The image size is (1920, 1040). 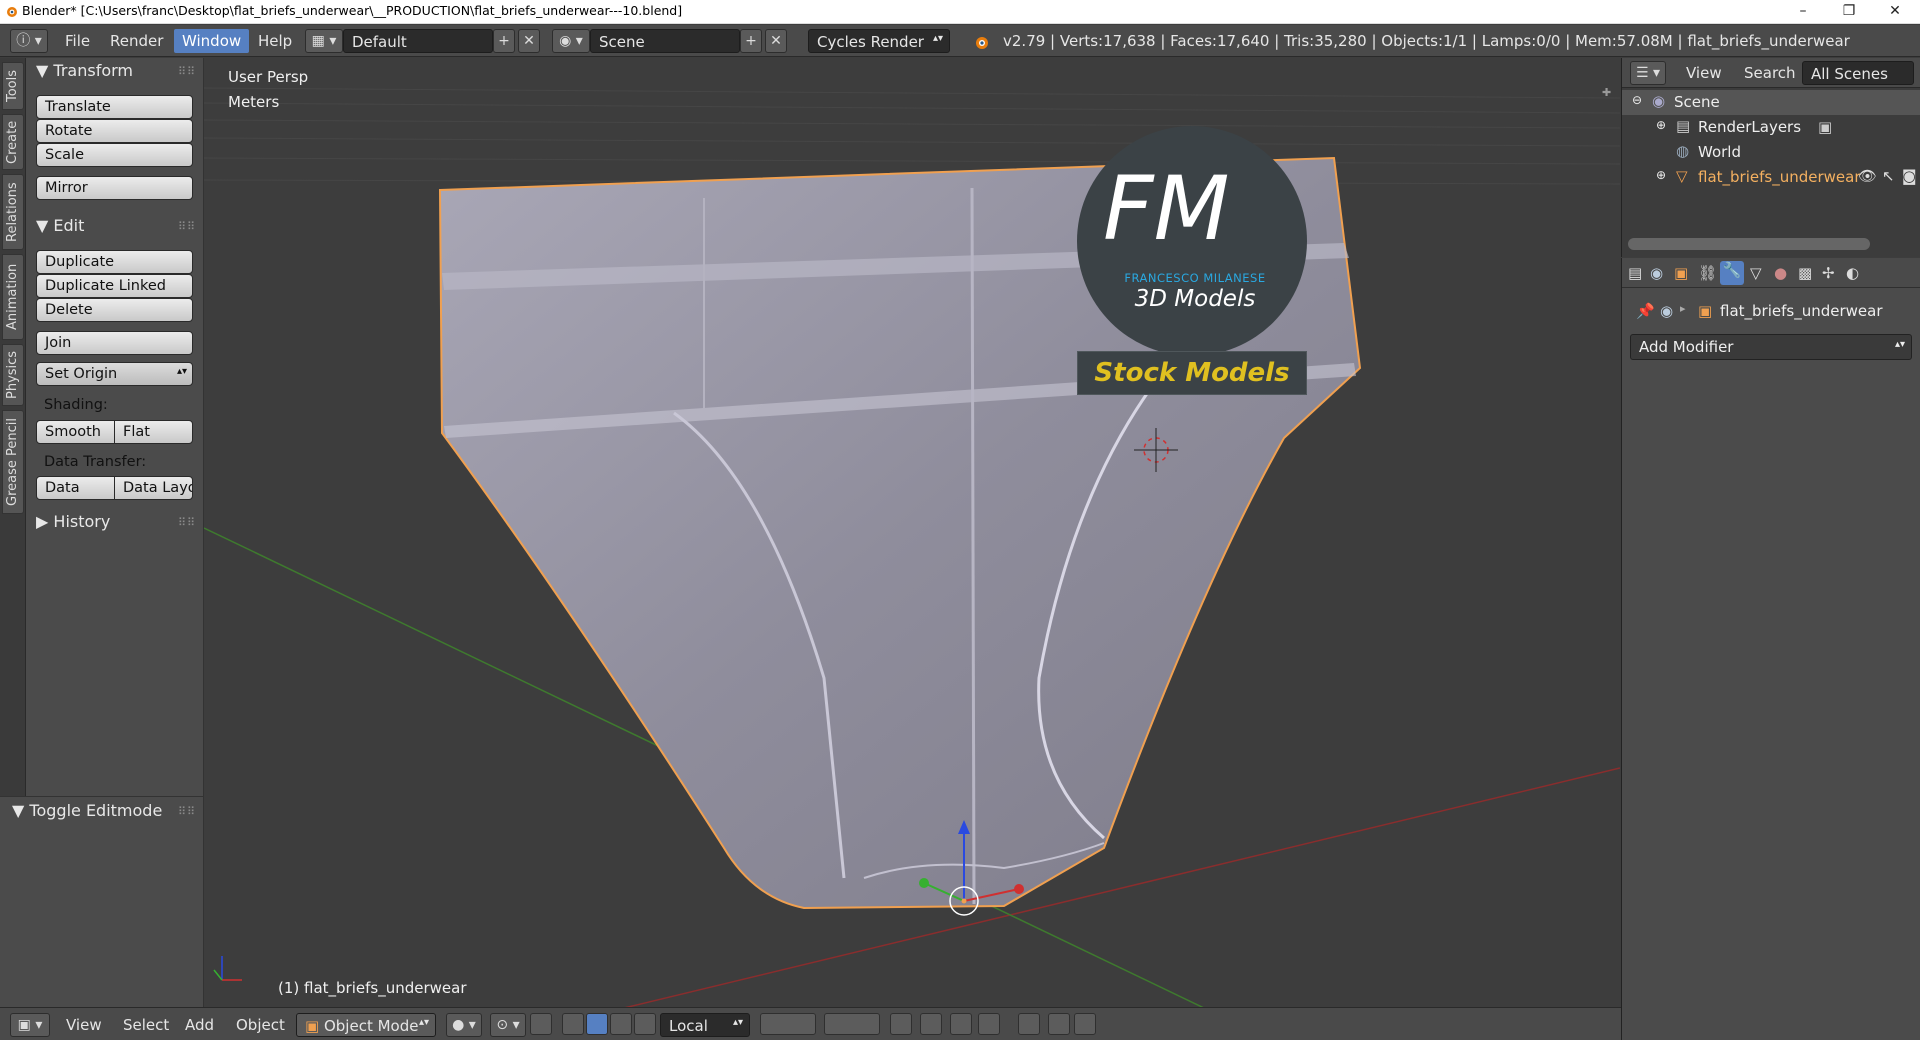 What do you see at coordinates (366, 1025) in the screenshot?
I see `mode-select: ▣ Object Mode ▴▾` at bounding box center [366, 1025].